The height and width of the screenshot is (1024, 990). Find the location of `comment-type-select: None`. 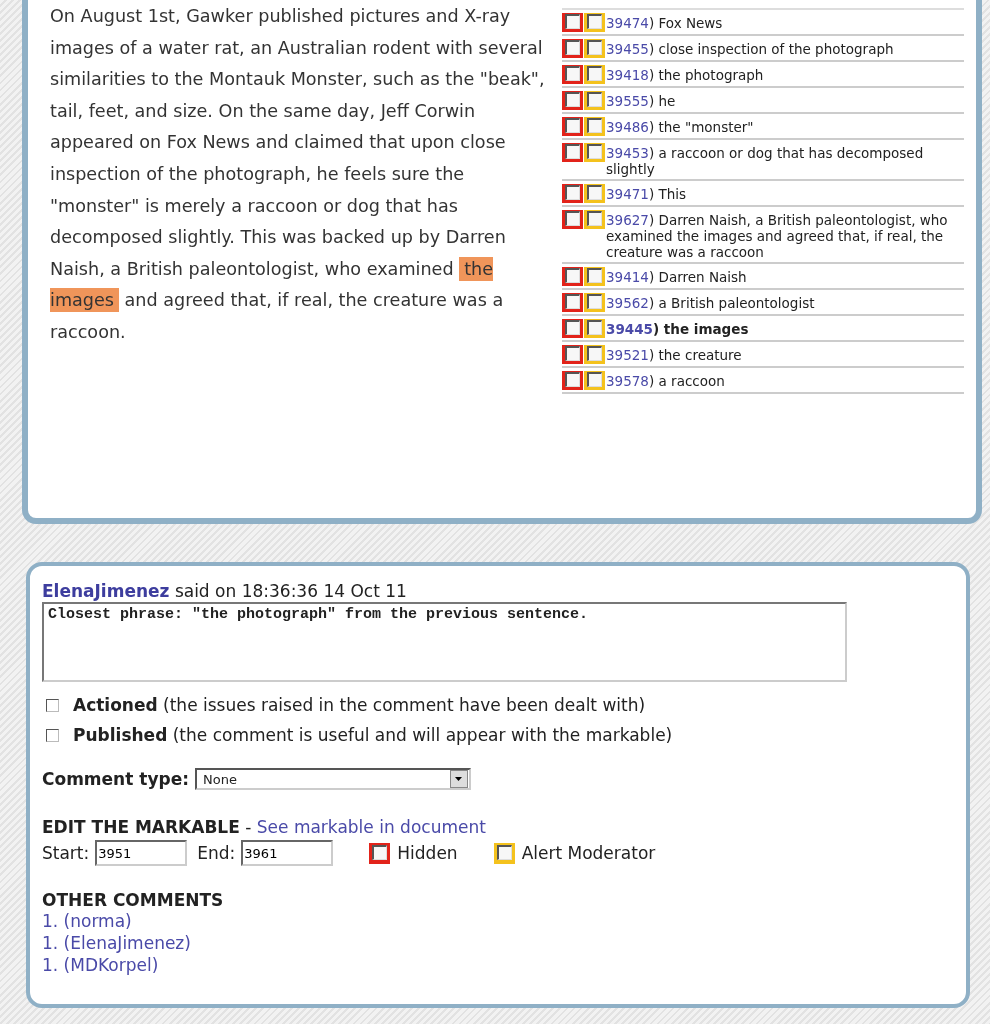

comment-type-select: None is located at coordinates (332, 779).